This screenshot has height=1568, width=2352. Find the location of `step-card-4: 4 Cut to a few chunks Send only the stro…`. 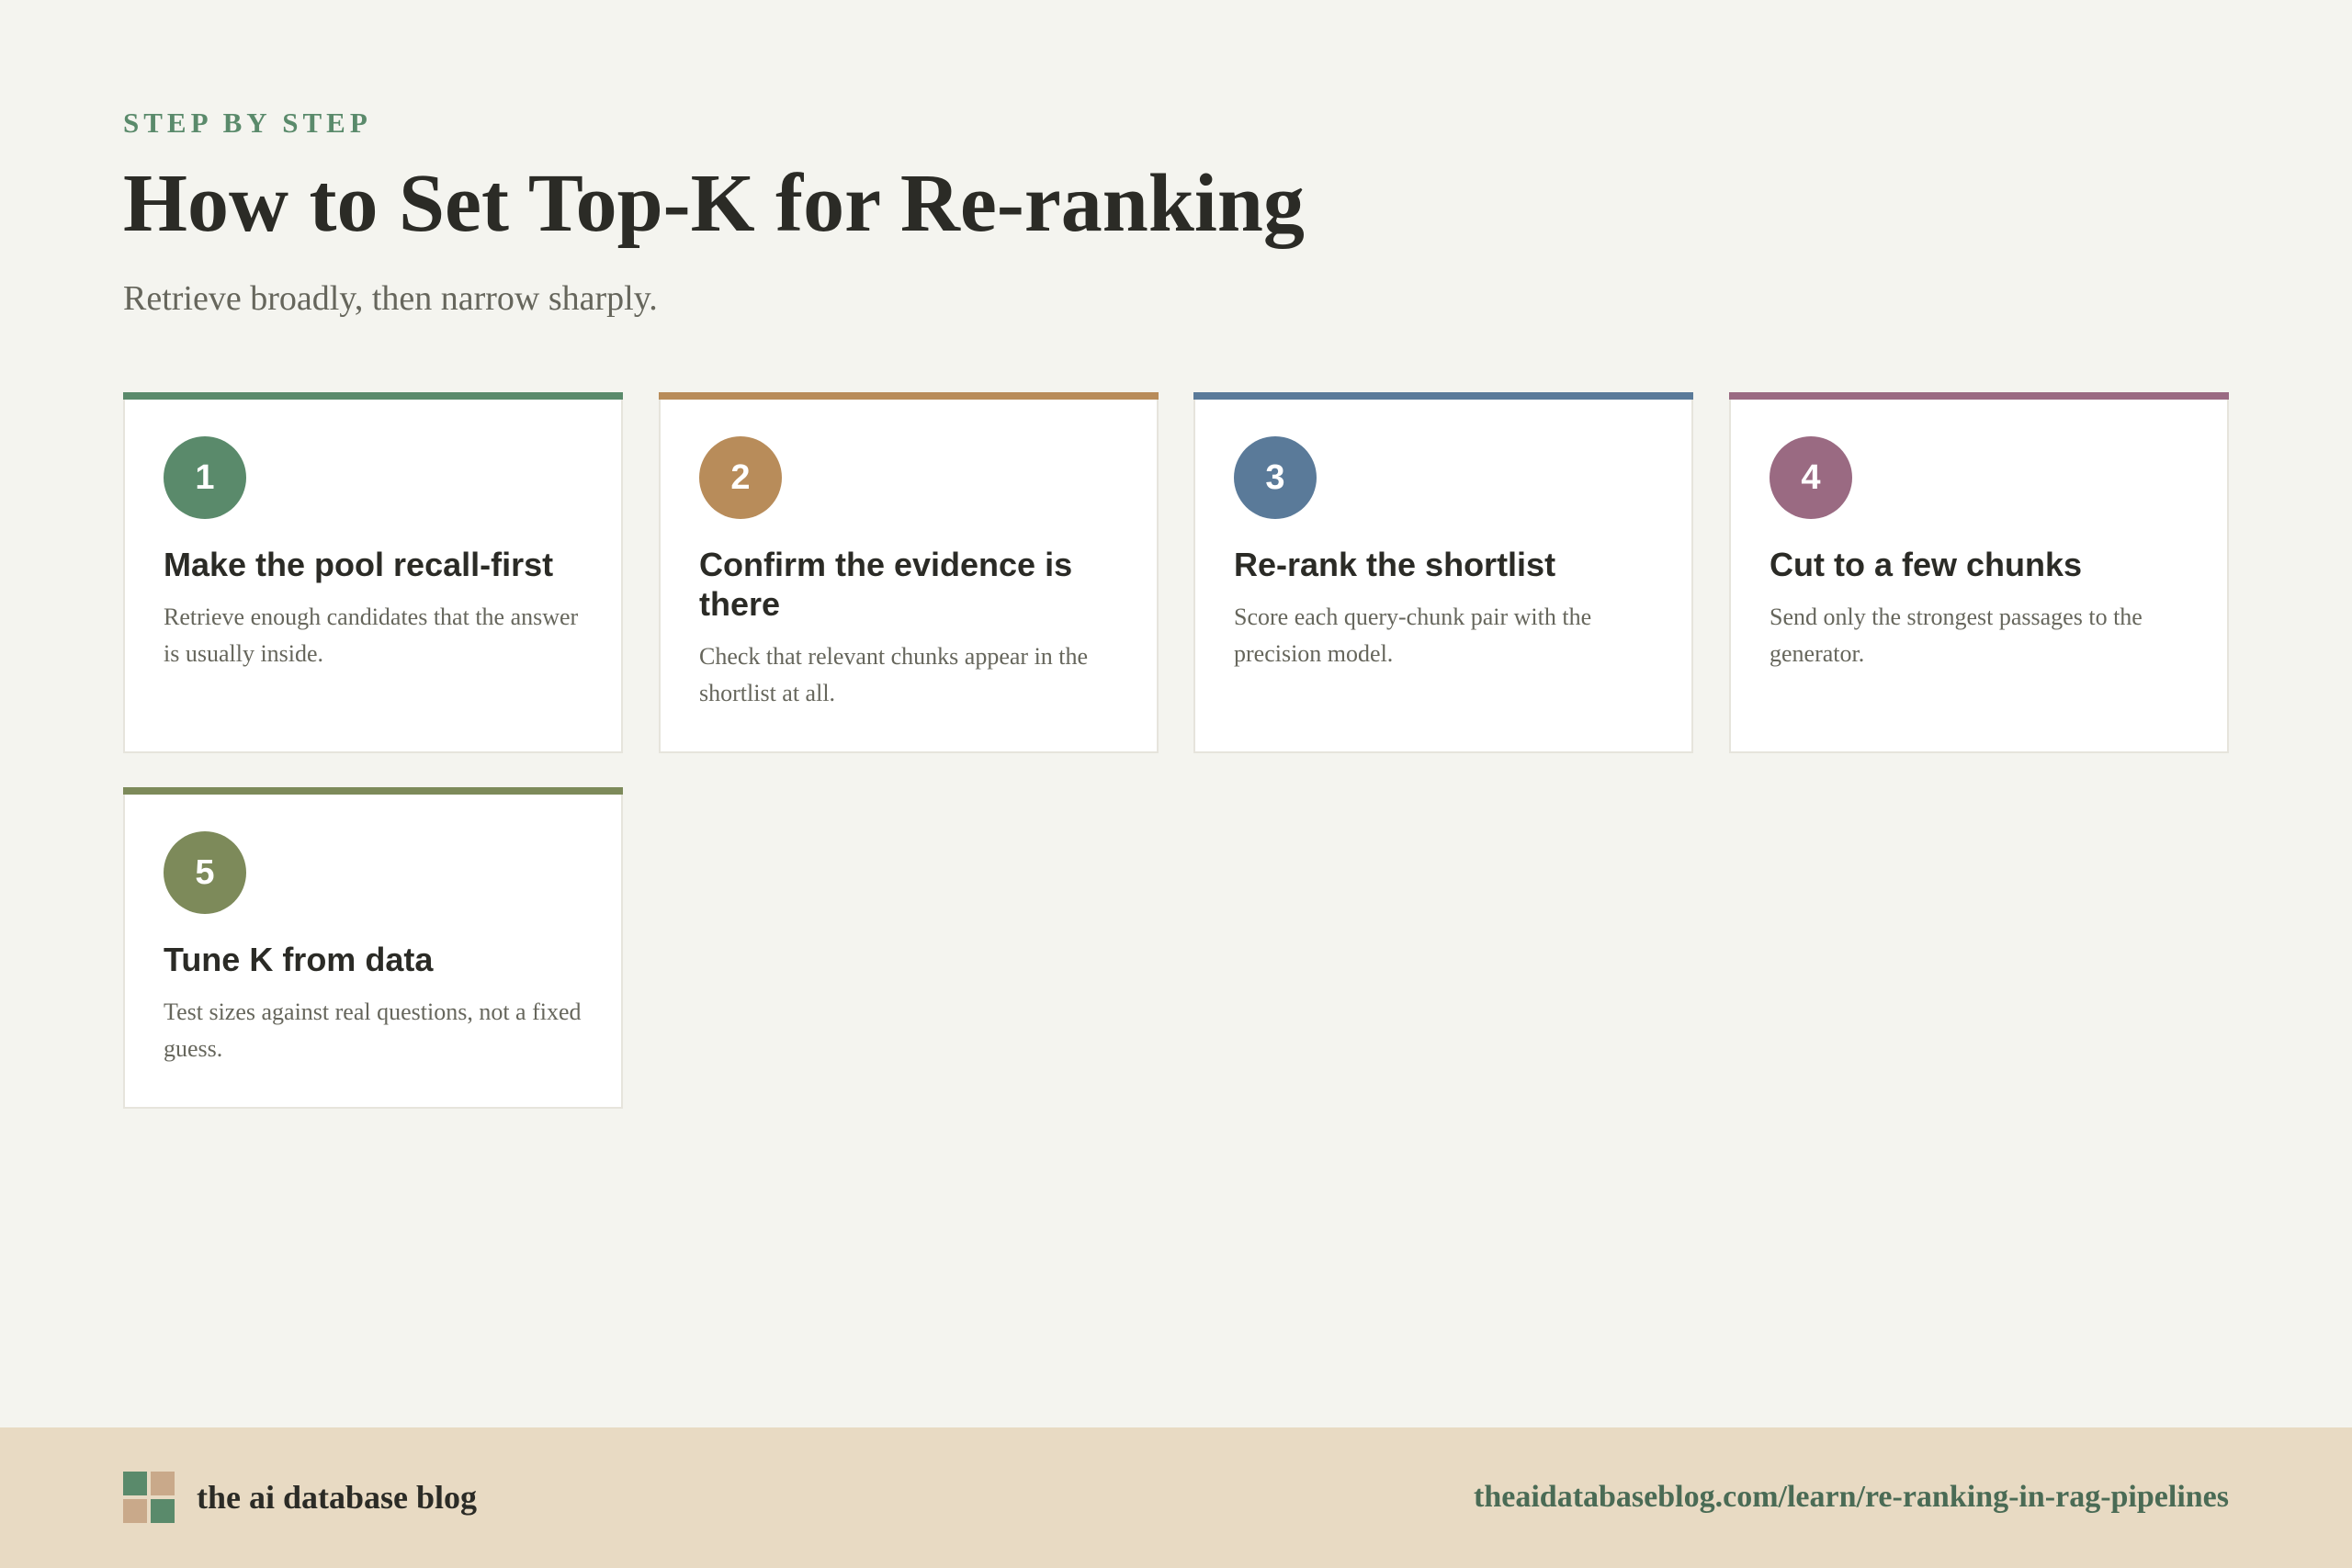

step-card-4: 4 Cut to a few chunks Send only the stro… is located at coordinates (1979, 573).